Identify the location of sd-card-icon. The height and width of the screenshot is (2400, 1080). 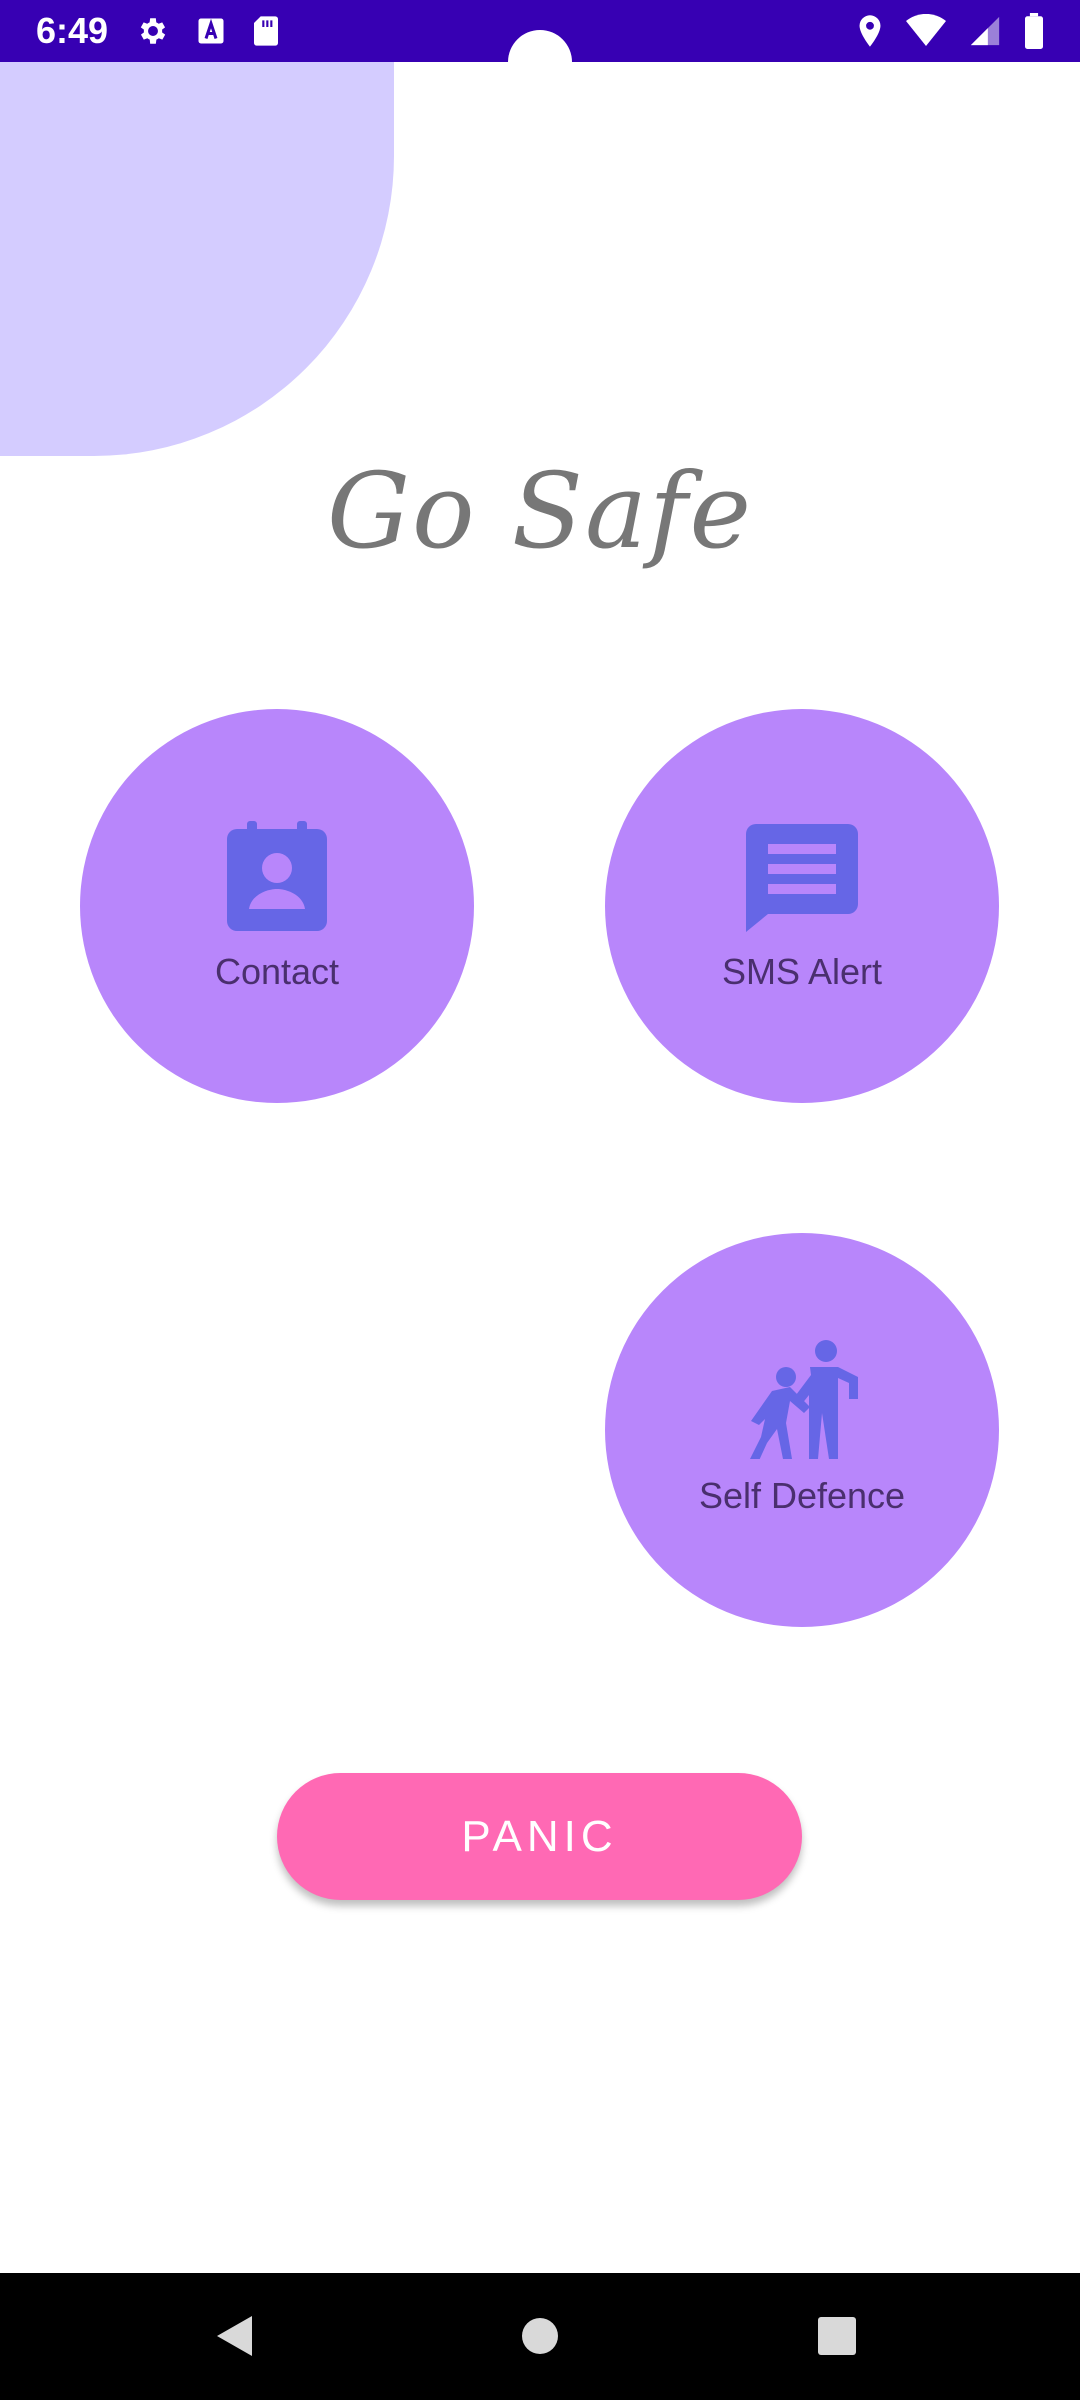
(266, 31).